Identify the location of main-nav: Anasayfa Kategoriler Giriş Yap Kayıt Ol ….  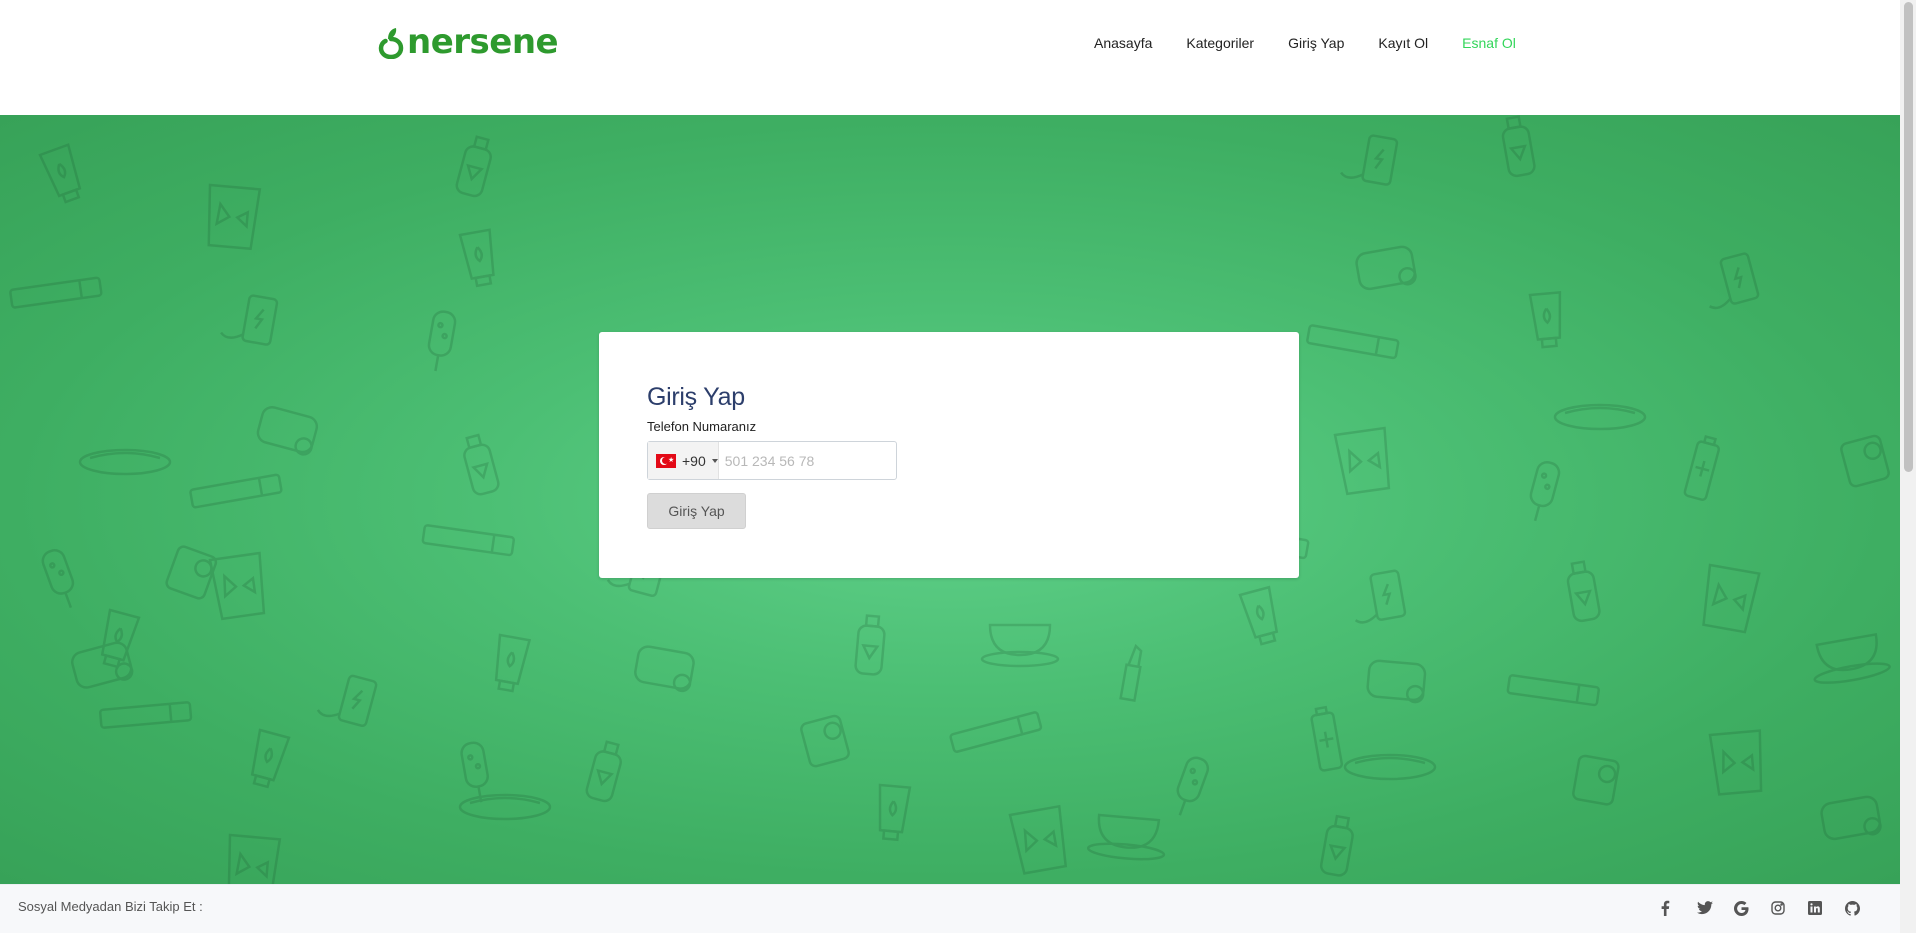
(1322, 43).